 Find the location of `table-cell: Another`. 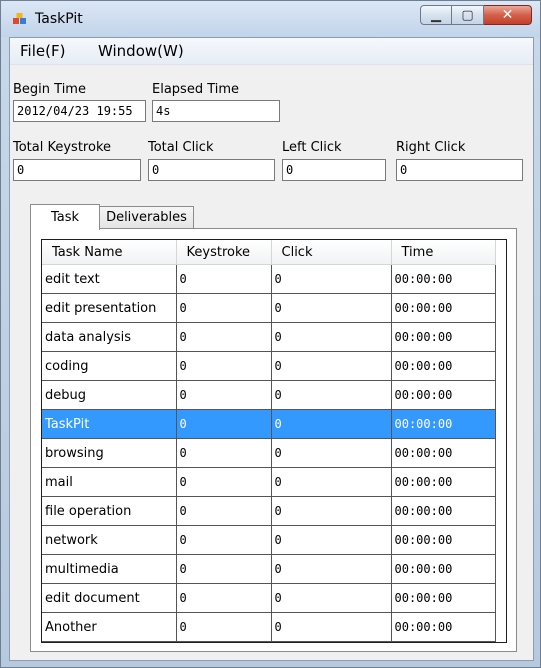

table-cell: Another is located at coordinates (109, 627).